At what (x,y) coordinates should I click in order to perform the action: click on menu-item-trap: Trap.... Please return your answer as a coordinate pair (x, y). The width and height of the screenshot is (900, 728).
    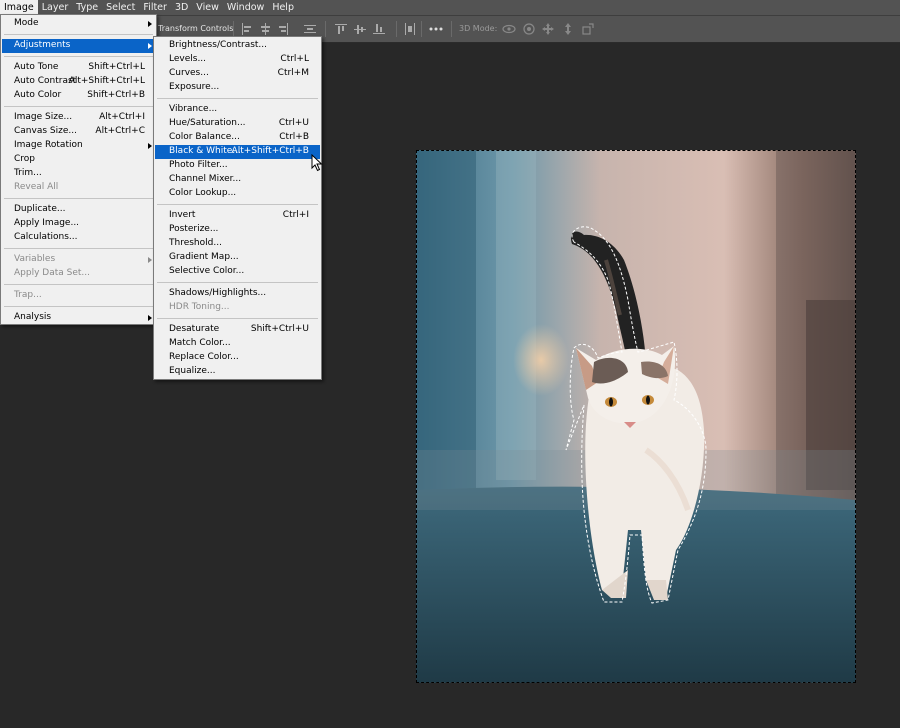
    Looking at the image, I should click on (28, 295).